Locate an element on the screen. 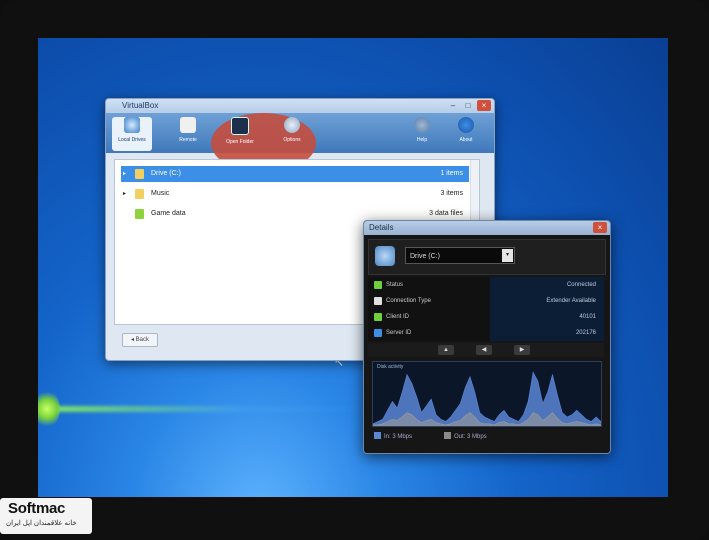  file-icon is located at coordinates (139, 214).